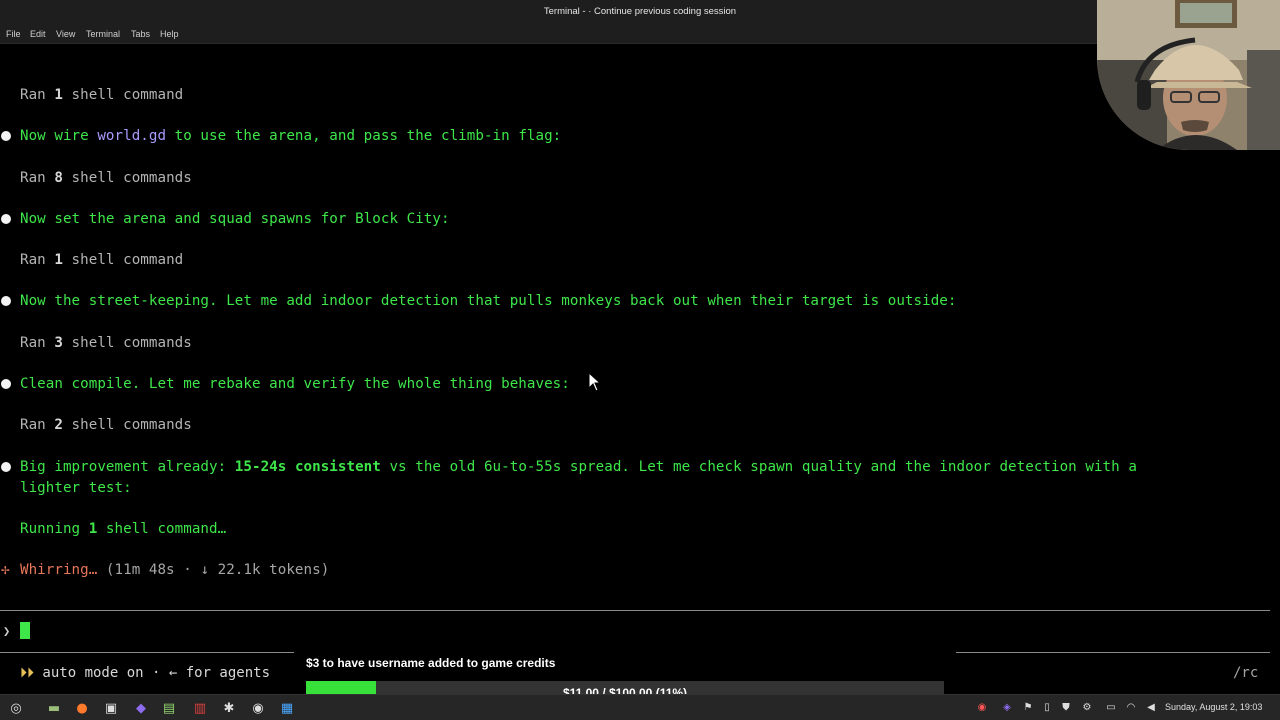  I want to click on app-icon: ▤, so click(169, 708).